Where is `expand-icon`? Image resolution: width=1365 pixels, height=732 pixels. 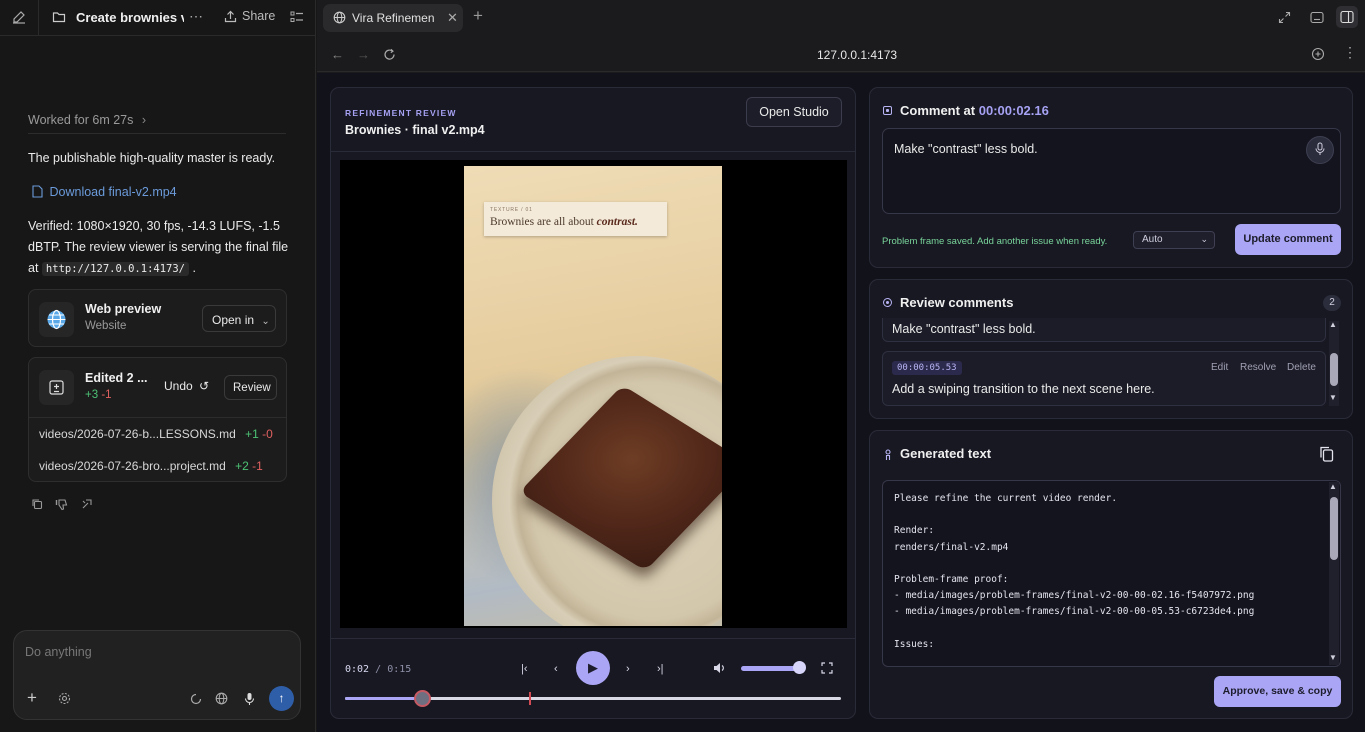
expand-icon is located at coordinates (1284, 19).